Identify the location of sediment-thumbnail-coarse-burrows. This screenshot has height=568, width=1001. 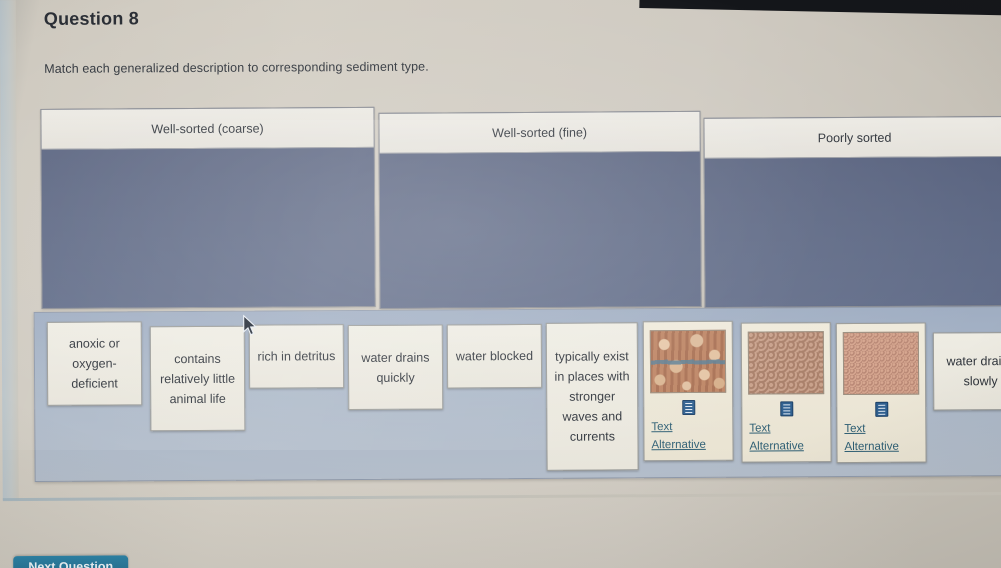
(688, 361).